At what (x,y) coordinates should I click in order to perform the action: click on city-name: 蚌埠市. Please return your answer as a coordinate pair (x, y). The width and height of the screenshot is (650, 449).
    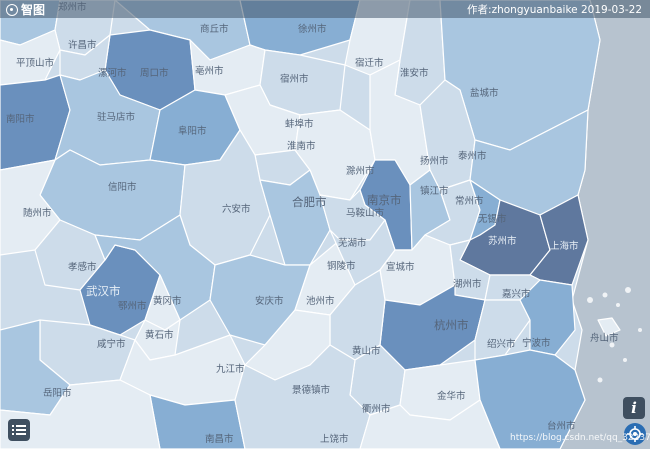
    Looking at the image, I should click on (299, 124).